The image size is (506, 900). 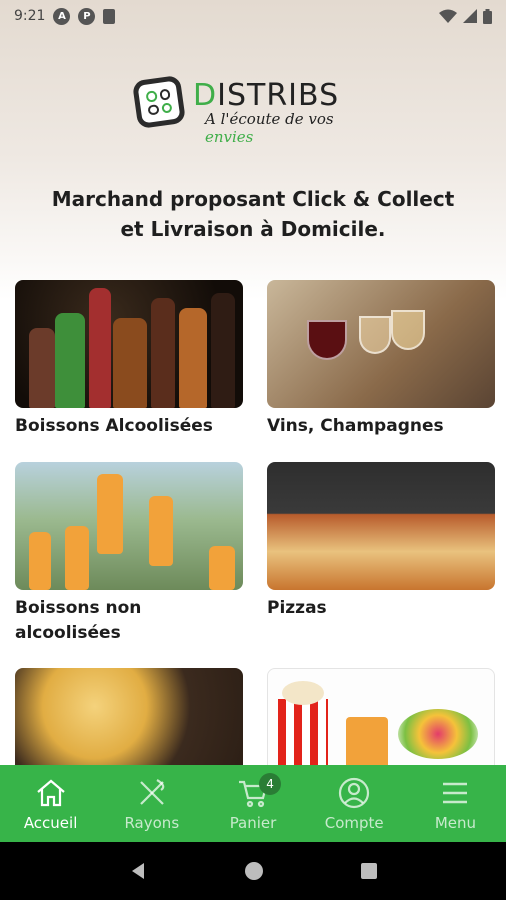 What do you see at coordinates (270, 784) in the screenshot?
I see `cart-count-badge: 4` at bounding box center [270, 784].